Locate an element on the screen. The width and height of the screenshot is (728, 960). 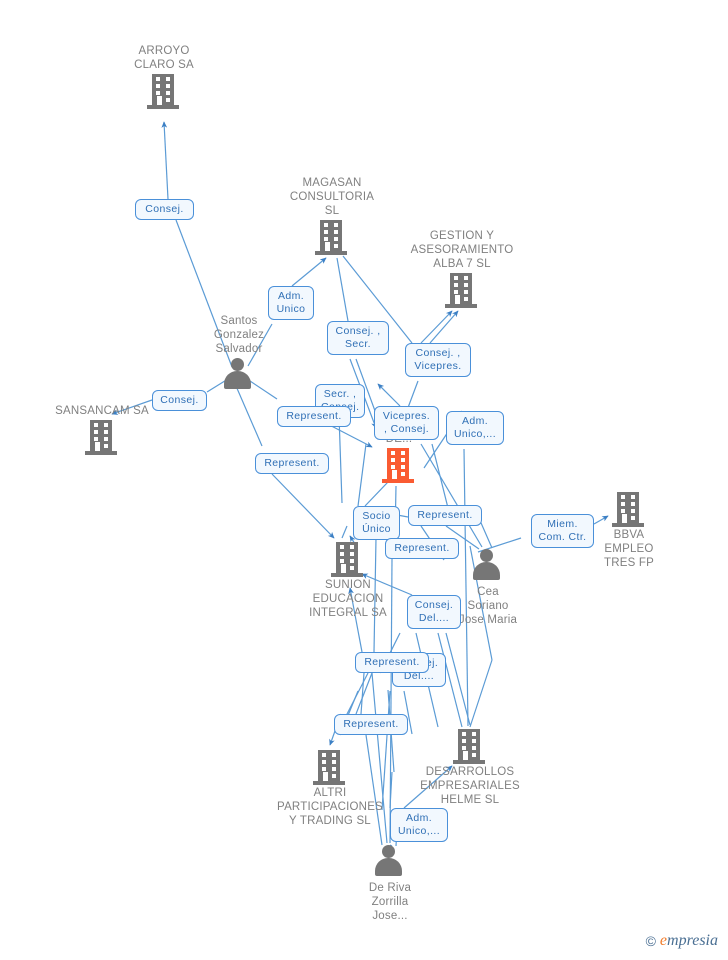
node-caption: GESTION Y ASESORAMIENTO ALBA 7 SL is located at coordinates (462, 250).